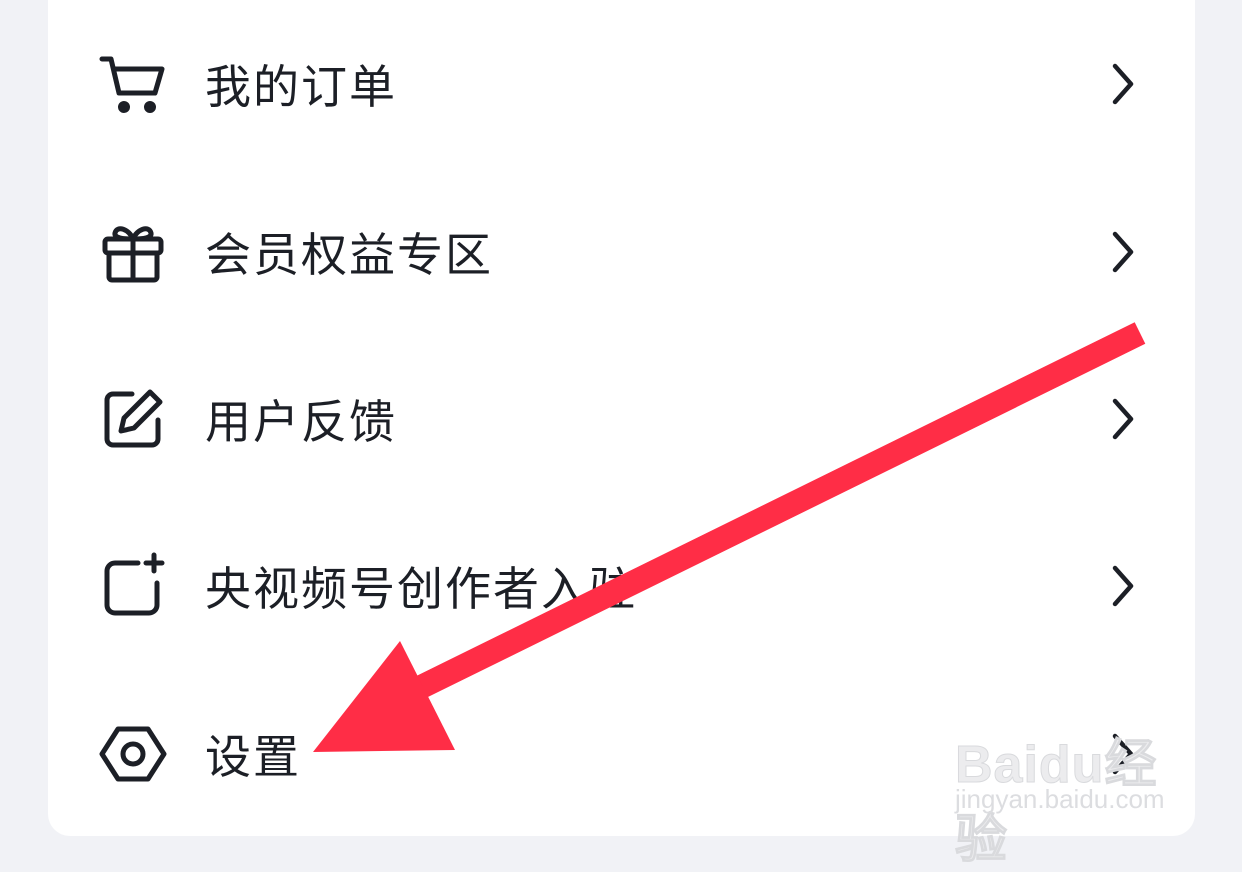 The width and height of the screenshot is (1242, 872). I want to click on menu-item-label: 用户反馈, so click(301, 422).